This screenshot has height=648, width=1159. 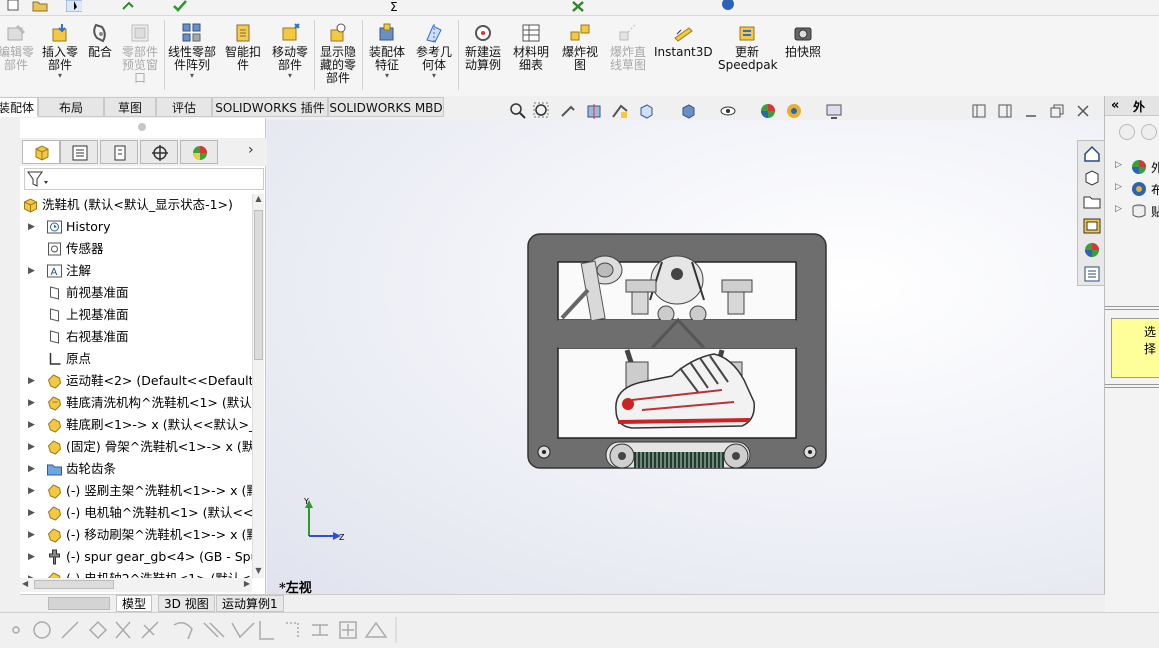 I want to click on exploded-view-button: 爆炸视 图, so click(x=580, y=47).